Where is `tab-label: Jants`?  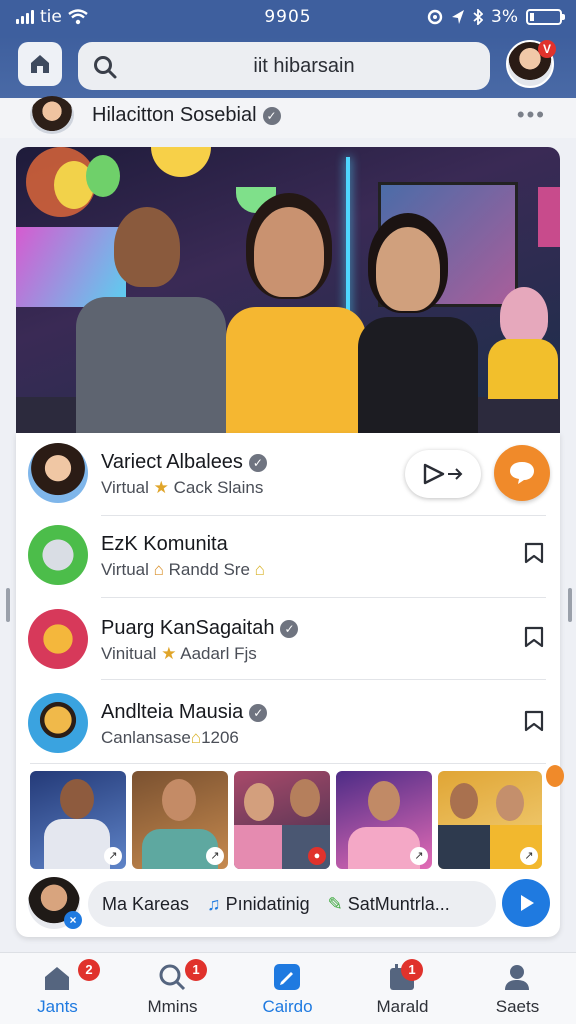 tab-label: Jants is located at coordinates (57, 1006).